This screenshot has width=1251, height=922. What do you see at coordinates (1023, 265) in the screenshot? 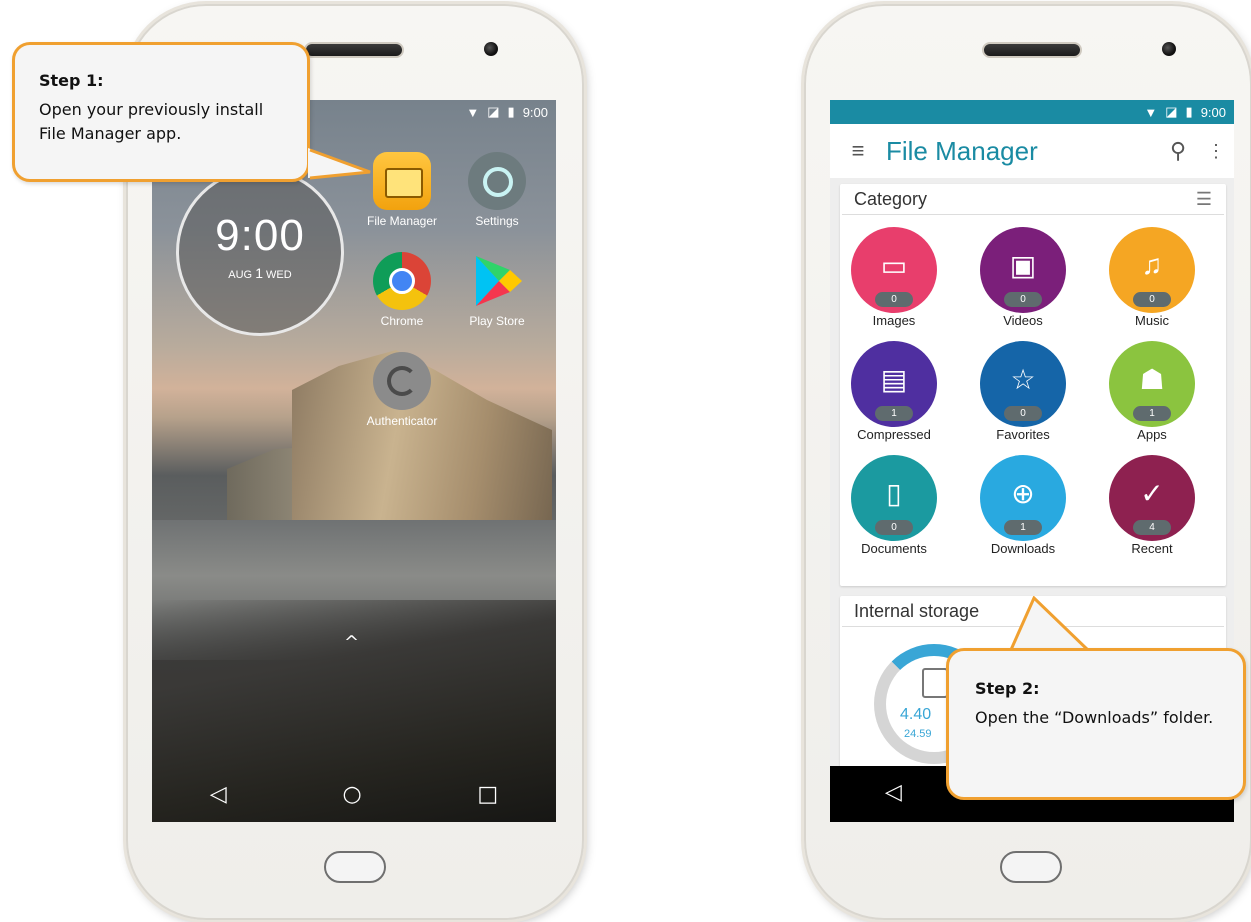
I see `video-icon: ▣` at bounding box center [1023, 265].